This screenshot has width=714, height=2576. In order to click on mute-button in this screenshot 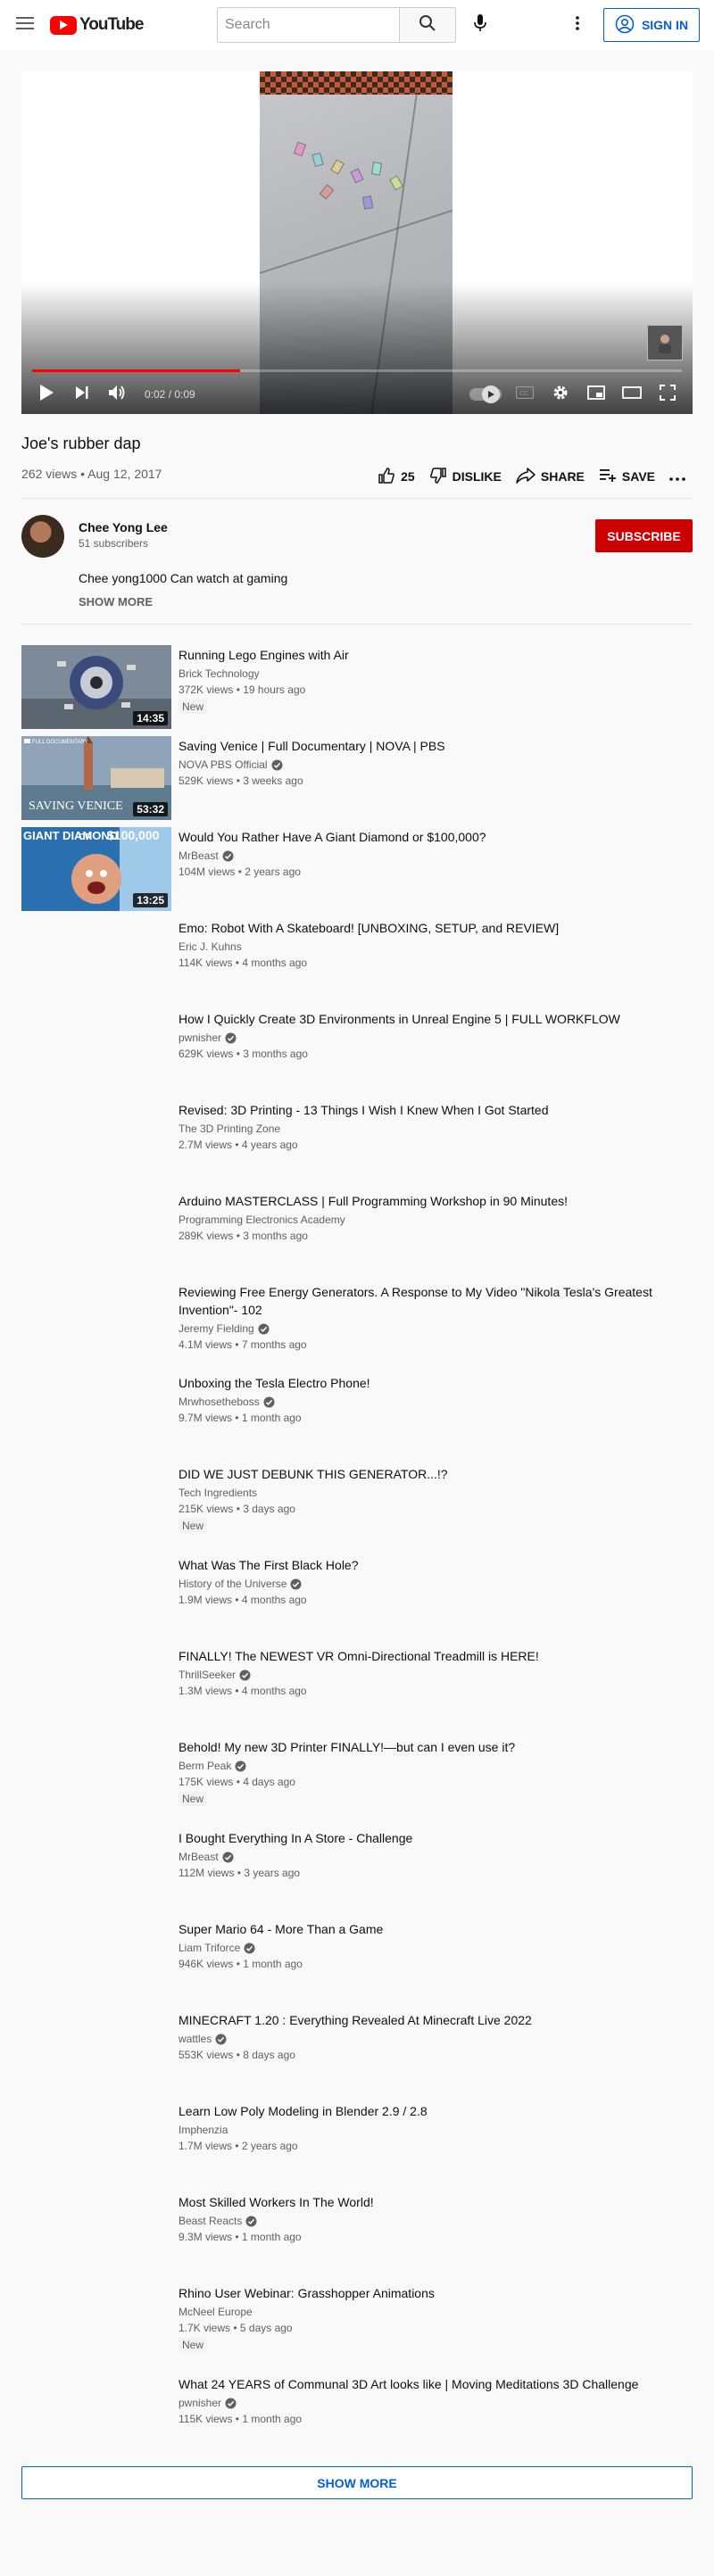, I will do `click(118, 394)`.